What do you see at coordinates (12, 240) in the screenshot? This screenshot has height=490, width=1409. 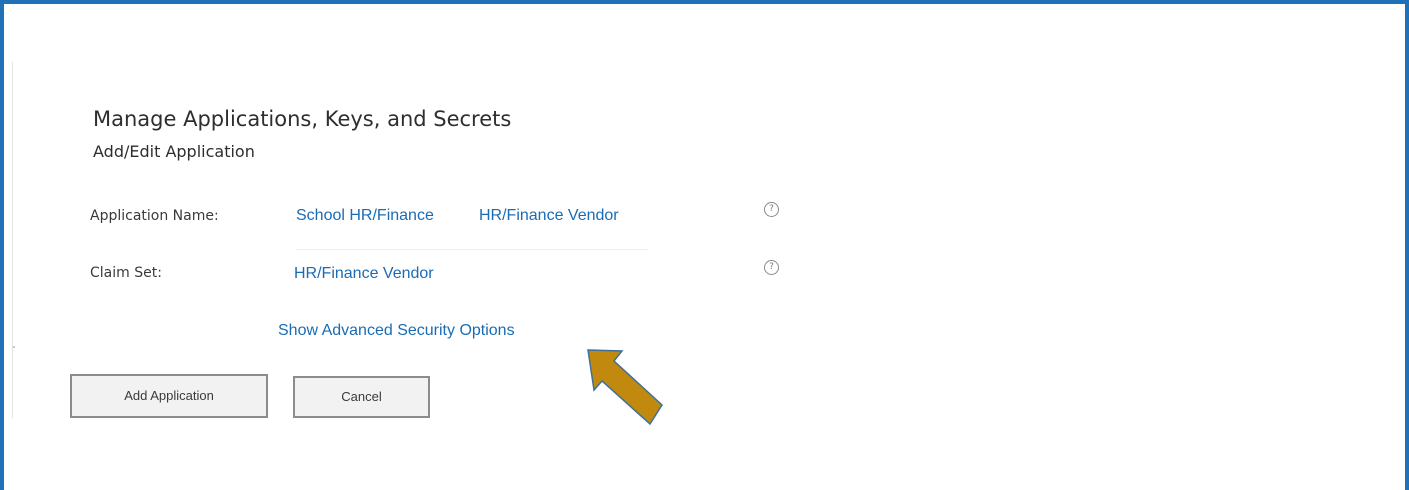 I see `left-divider` at bounding box center [12, 240].